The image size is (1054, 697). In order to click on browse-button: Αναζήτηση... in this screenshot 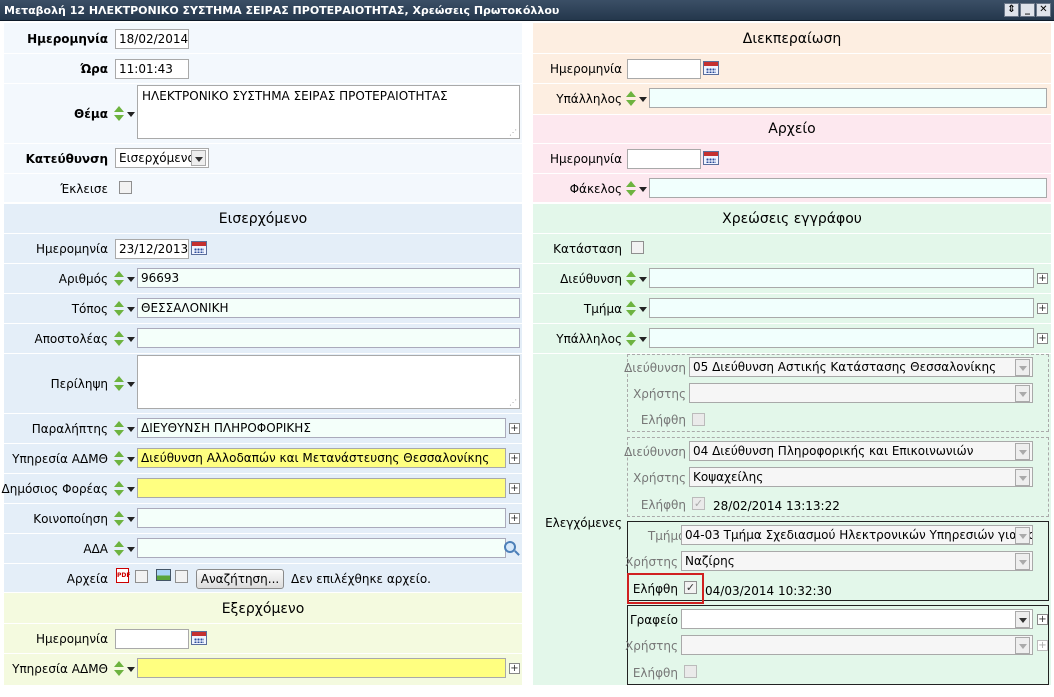, I will do `click(240, 579)`.